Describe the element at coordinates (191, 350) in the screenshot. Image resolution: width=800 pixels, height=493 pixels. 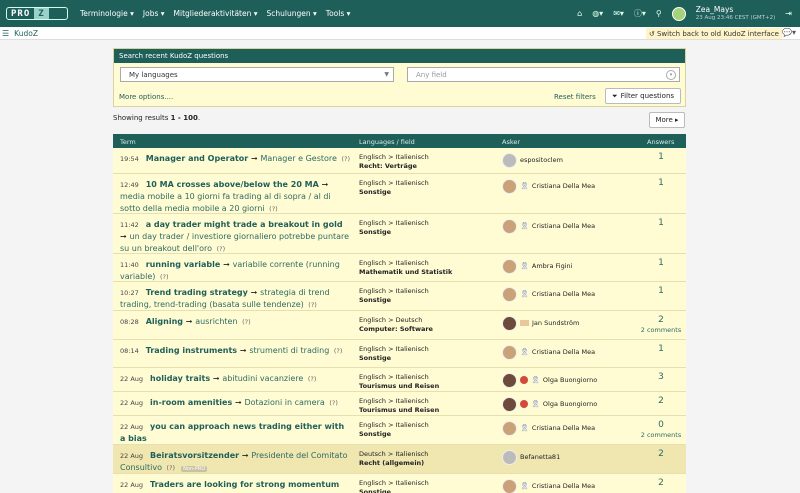
I see `source-term-link: Trading instruments` at that location.